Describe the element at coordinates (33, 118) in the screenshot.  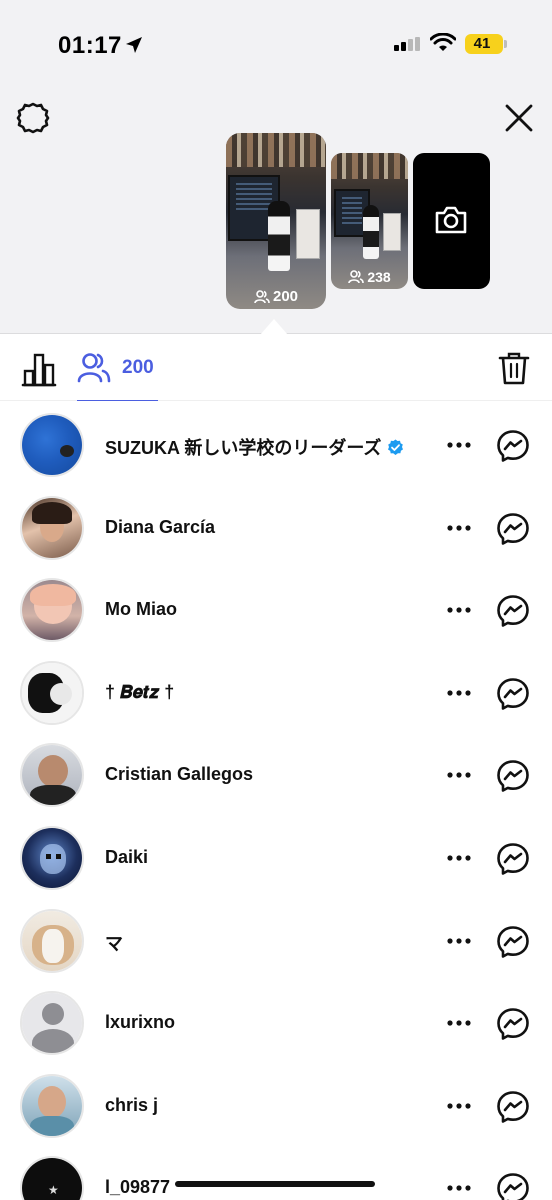
I see `gear-icon` at that location.